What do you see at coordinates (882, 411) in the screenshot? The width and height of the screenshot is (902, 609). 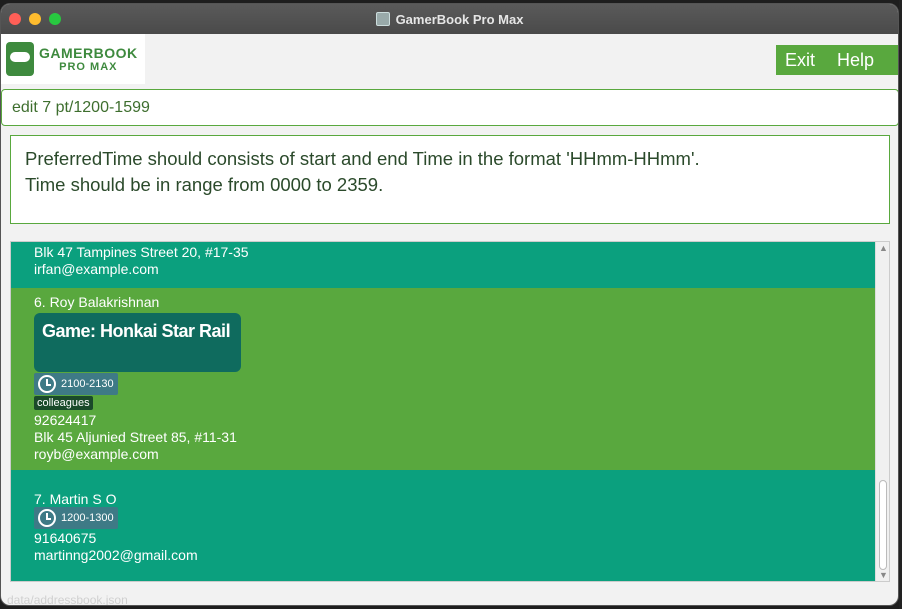 I see `list-scrollbar: ▲ ▼` at bounding box center [882, 411].